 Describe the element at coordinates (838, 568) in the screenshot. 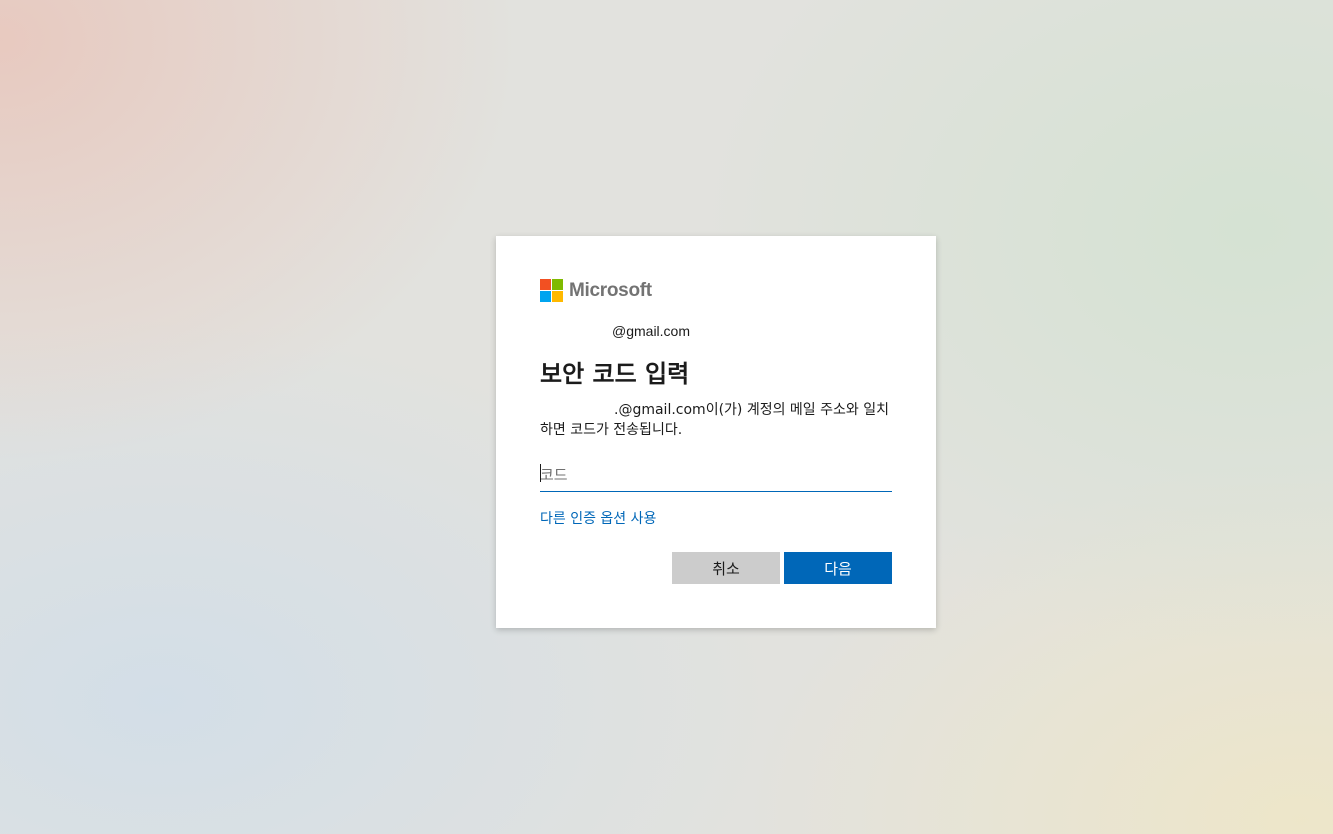

I see `next-button: 다음` at that location.